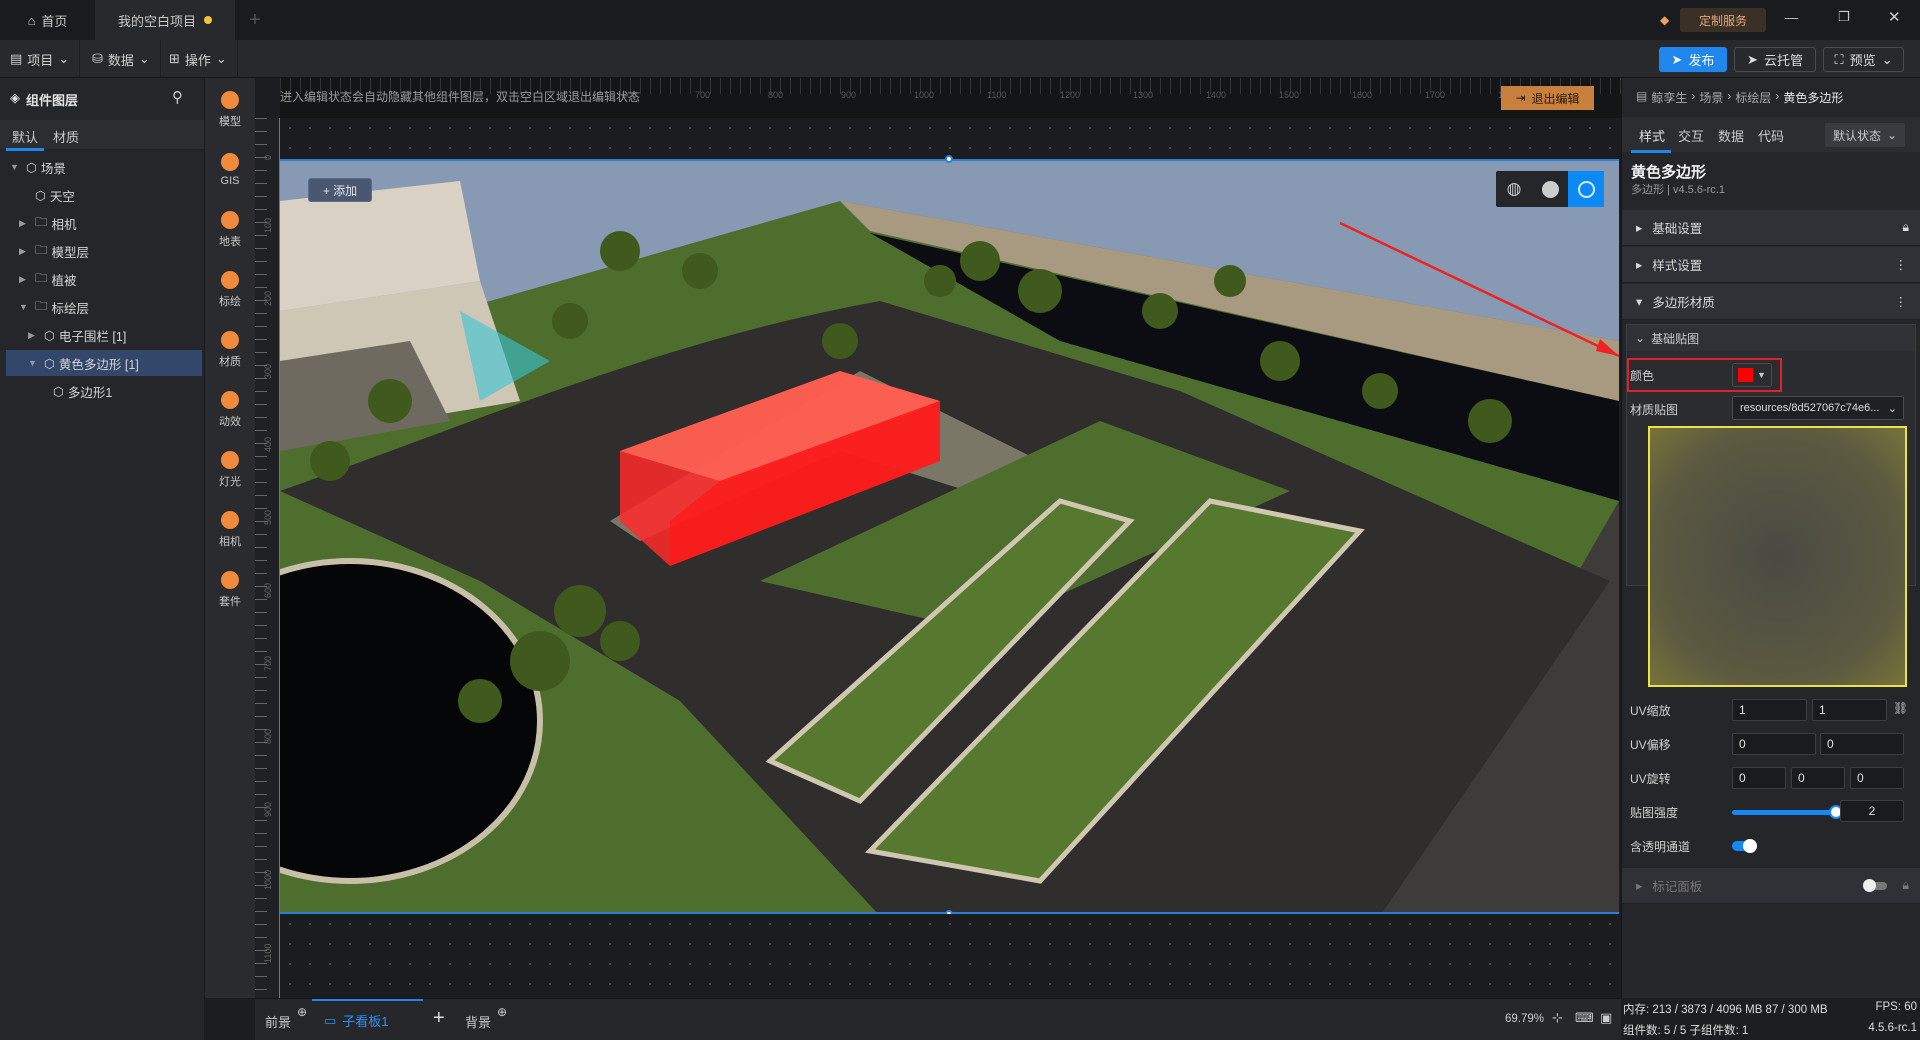 The height and width of the screenshot is (1040, 1920). Describe the element at coordinates (1606, 1018) in the screenshot. I see `terminal-icon: ▣` at that location.